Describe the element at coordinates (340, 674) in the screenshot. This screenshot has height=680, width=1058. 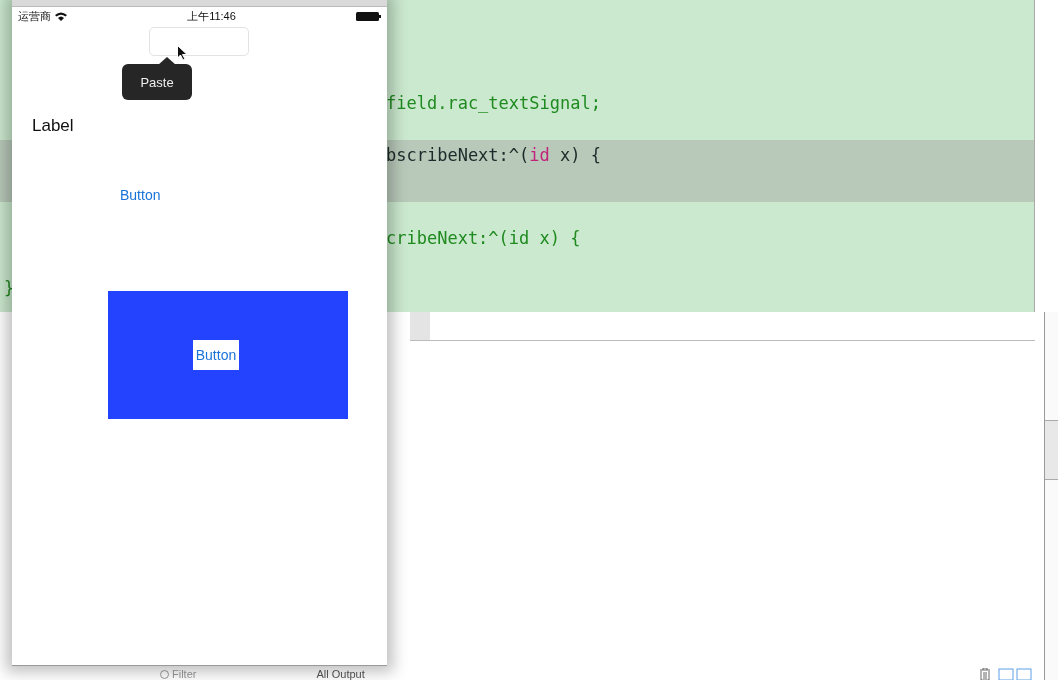
I see `output-menu: All Output` at that location.